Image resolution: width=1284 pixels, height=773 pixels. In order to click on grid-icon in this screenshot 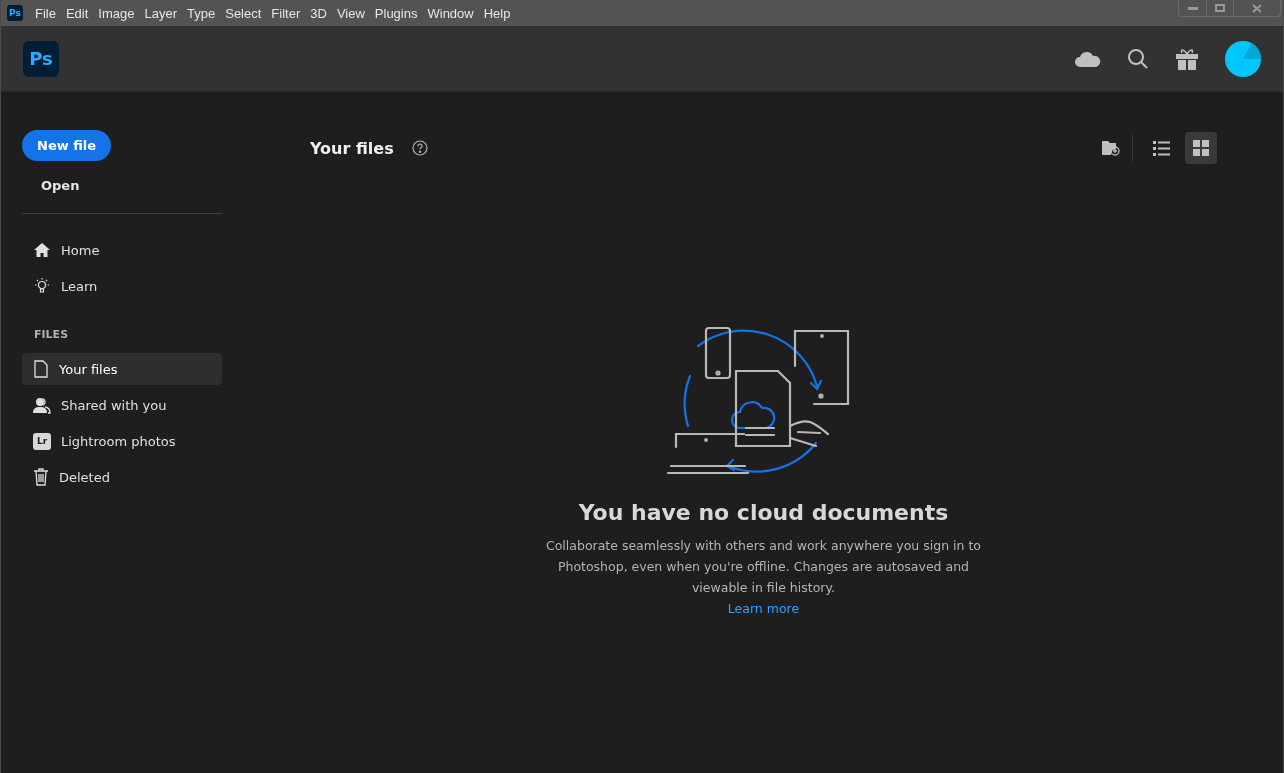, I will do `click(1201, 148)`.